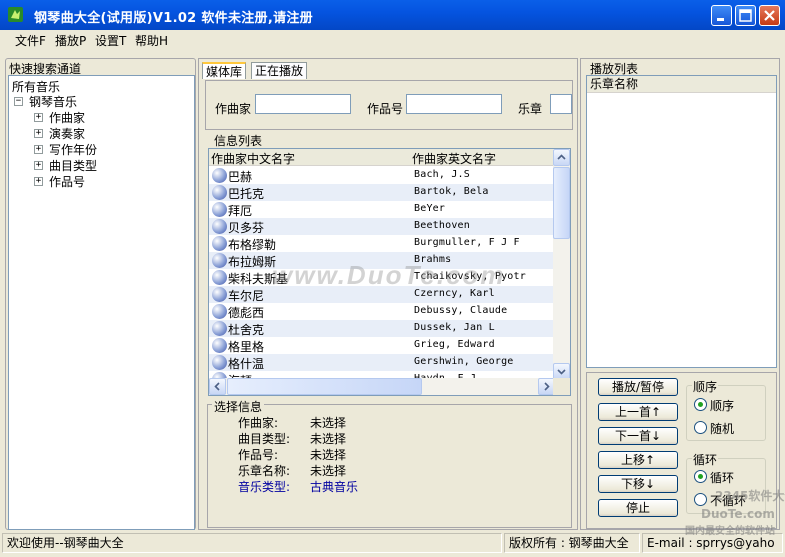 The height and width of the screenshot is (557, 785). What do you see at coordinates (253, 158) in the screenshot?
I see `column-header-cn: 作曲家中文名字` at bounding box center [253, 158].